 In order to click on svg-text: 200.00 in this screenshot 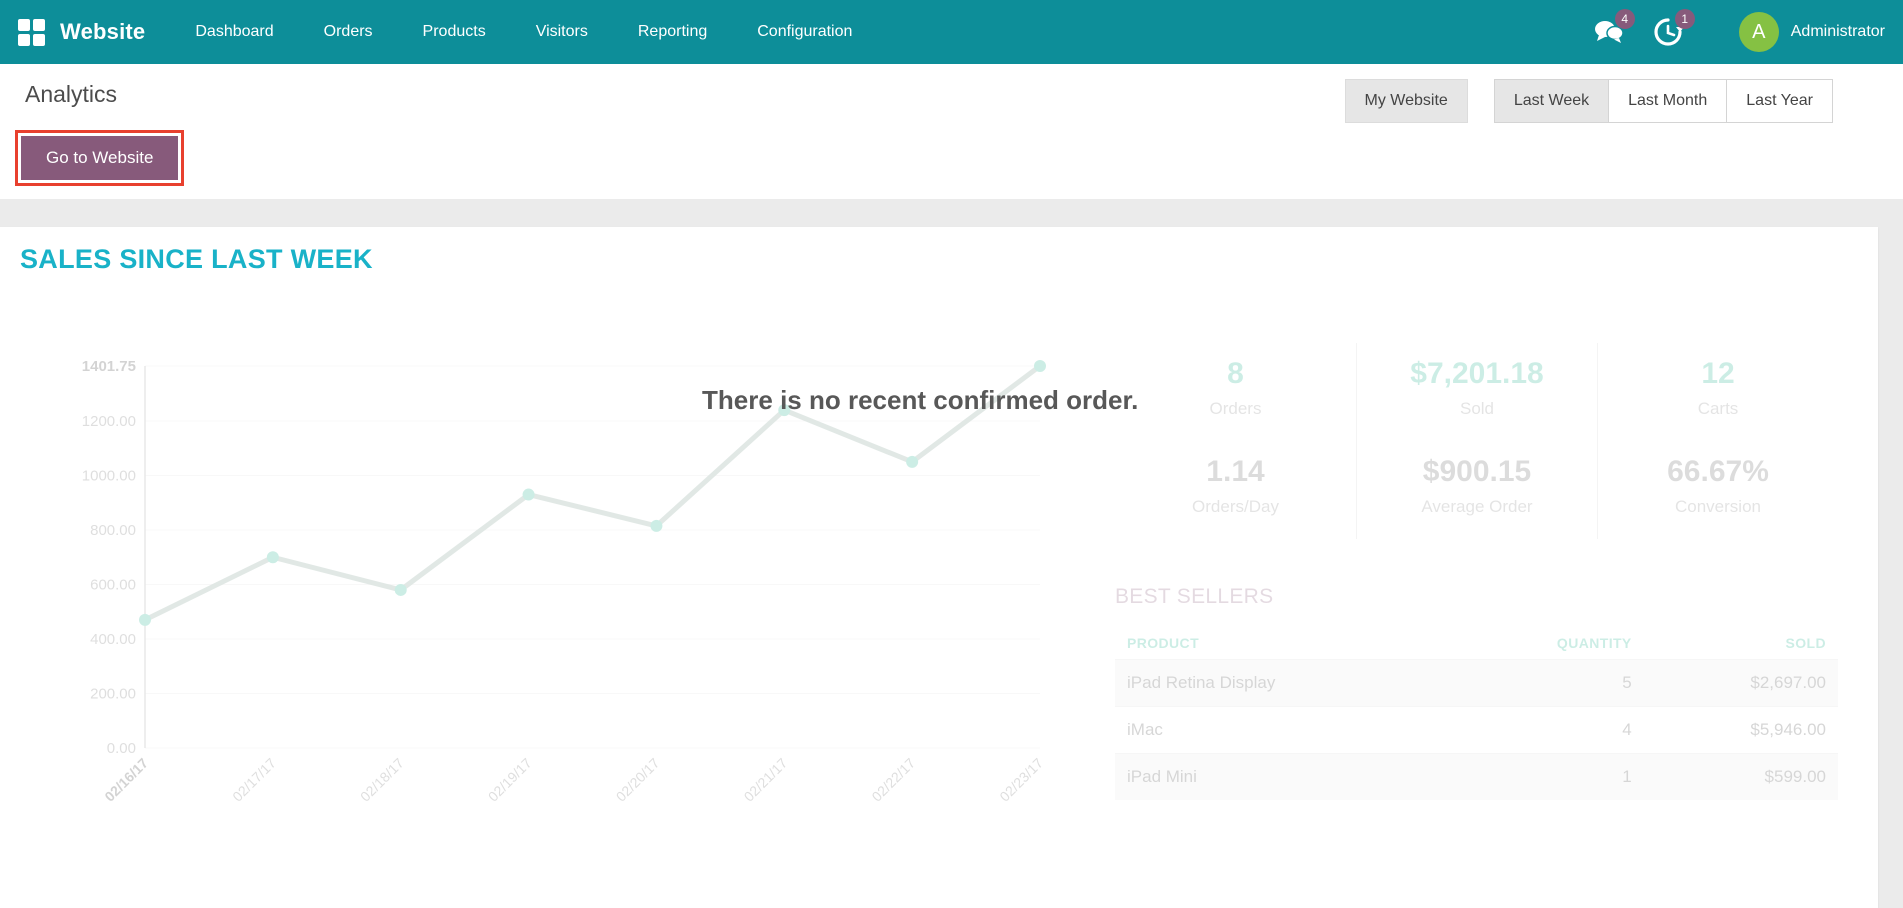, I will do `click(113, 693)`.